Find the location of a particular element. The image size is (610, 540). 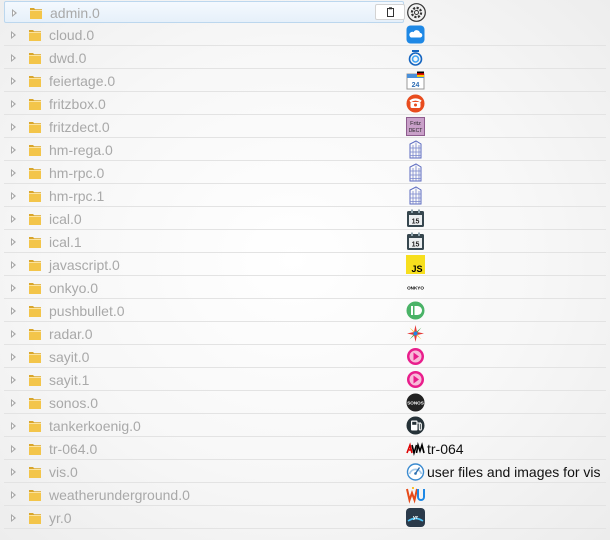

svg-text: 24 is located at coordinates (416, 85).